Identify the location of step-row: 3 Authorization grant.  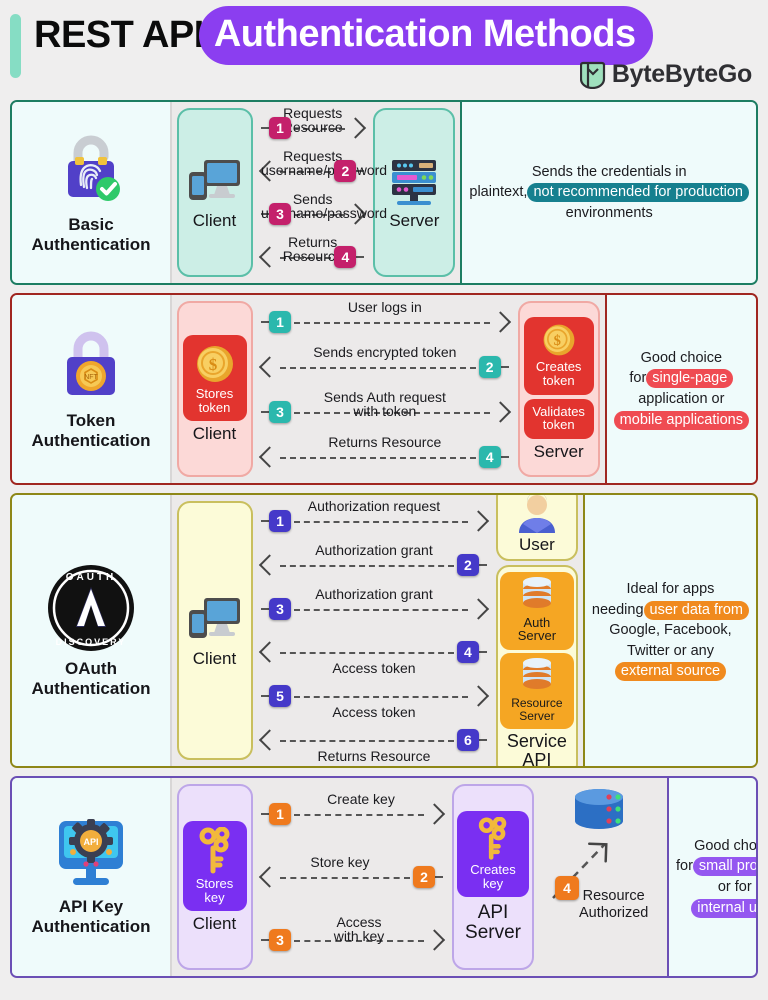
(374, 606).